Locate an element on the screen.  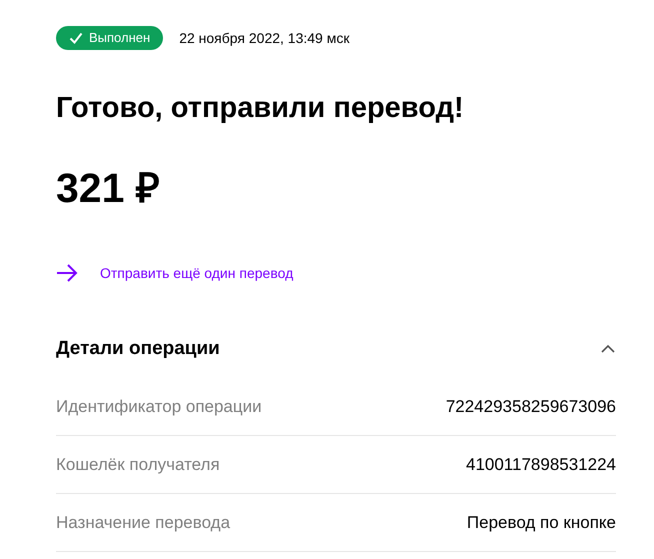
detail-value: 4100117898531224 is located at coordinates (541, 465).